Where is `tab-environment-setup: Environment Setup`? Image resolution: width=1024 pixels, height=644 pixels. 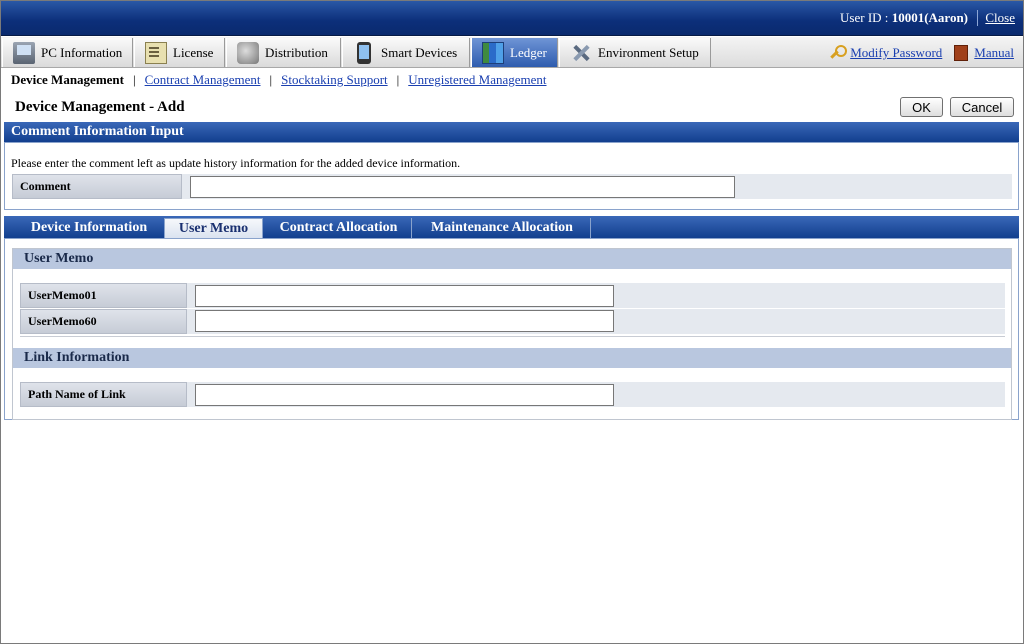 tab-environment-setup: Environment Setup is located at coordinates (635, 52).